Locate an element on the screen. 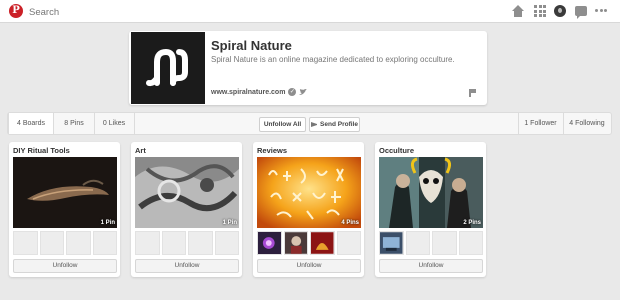  boards-tab: 4 Boards is located at coordinates (31, 123).